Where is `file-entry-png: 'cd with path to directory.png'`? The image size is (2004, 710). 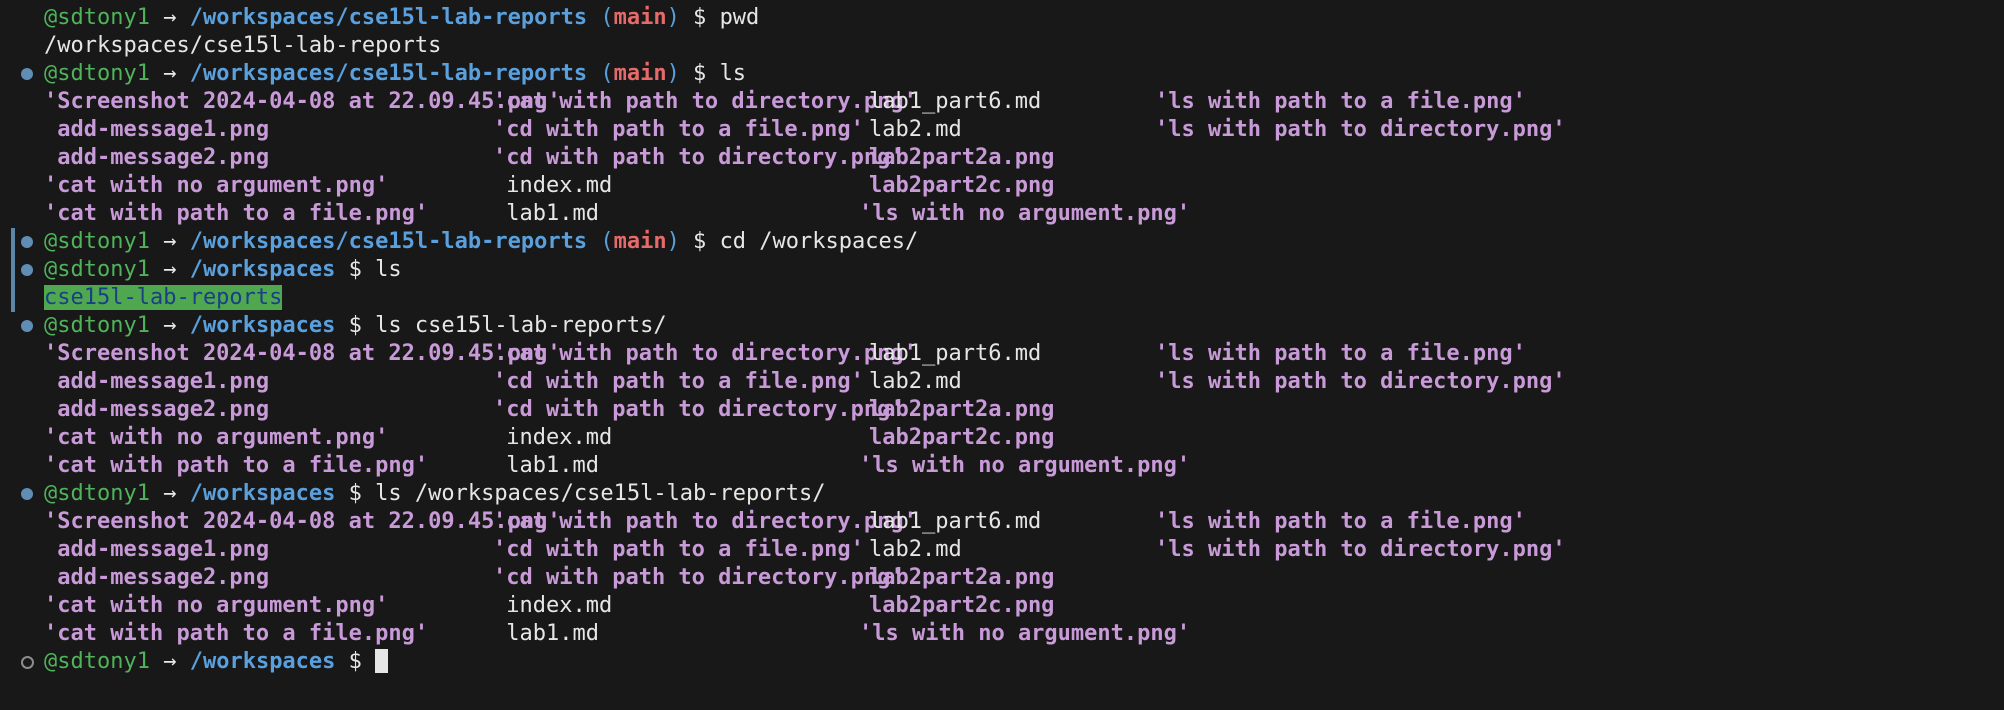 file-entry-png: 'cd with path to directory.png' is located at coordinates (698, 157).